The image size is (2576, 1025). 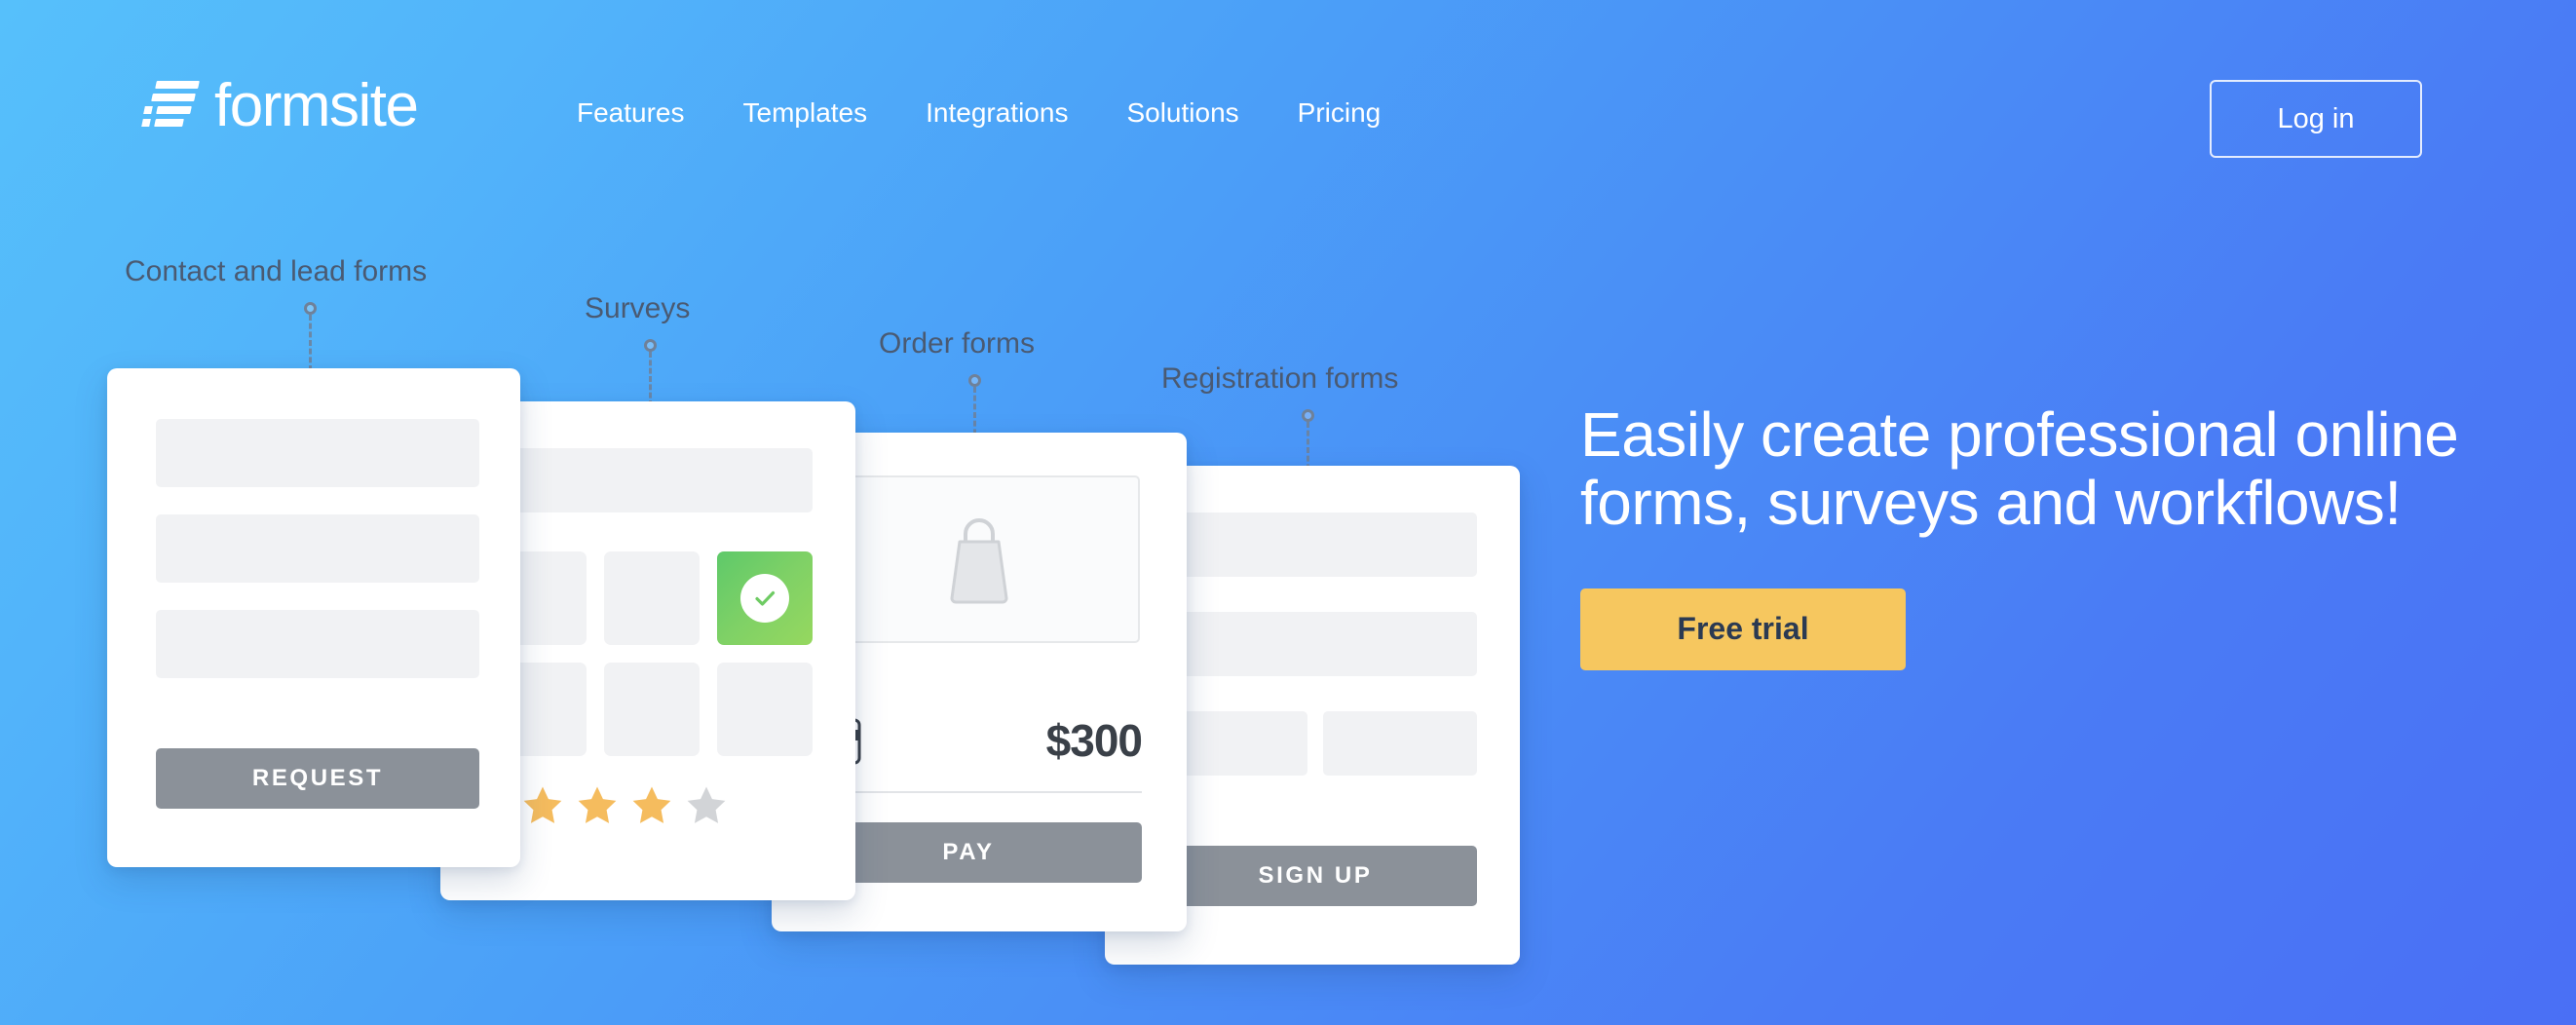 I want to click on star-empty-icon, so click(x=706, y=805).